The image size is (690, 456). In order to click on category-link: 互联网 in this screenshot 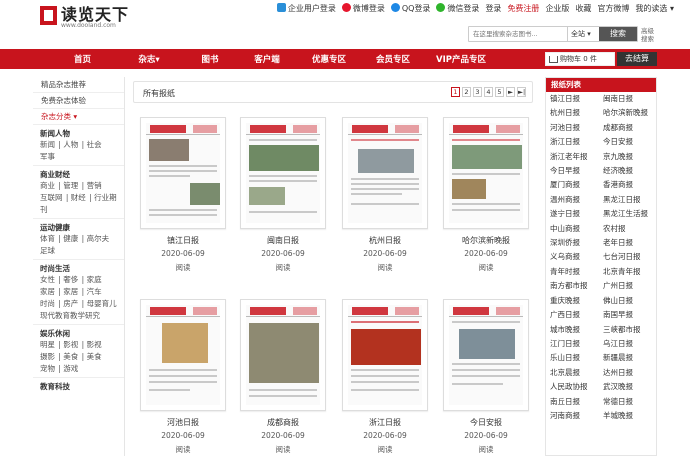, I will do `click(51, 197)`.